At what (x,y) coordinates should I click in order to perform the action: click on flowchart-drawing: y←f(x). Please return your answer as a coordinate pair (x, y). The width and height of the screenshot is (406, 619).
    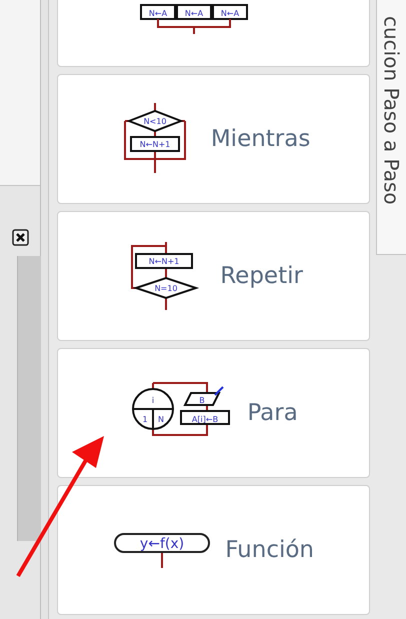
    Looking at the image, I should click on (162, 550).